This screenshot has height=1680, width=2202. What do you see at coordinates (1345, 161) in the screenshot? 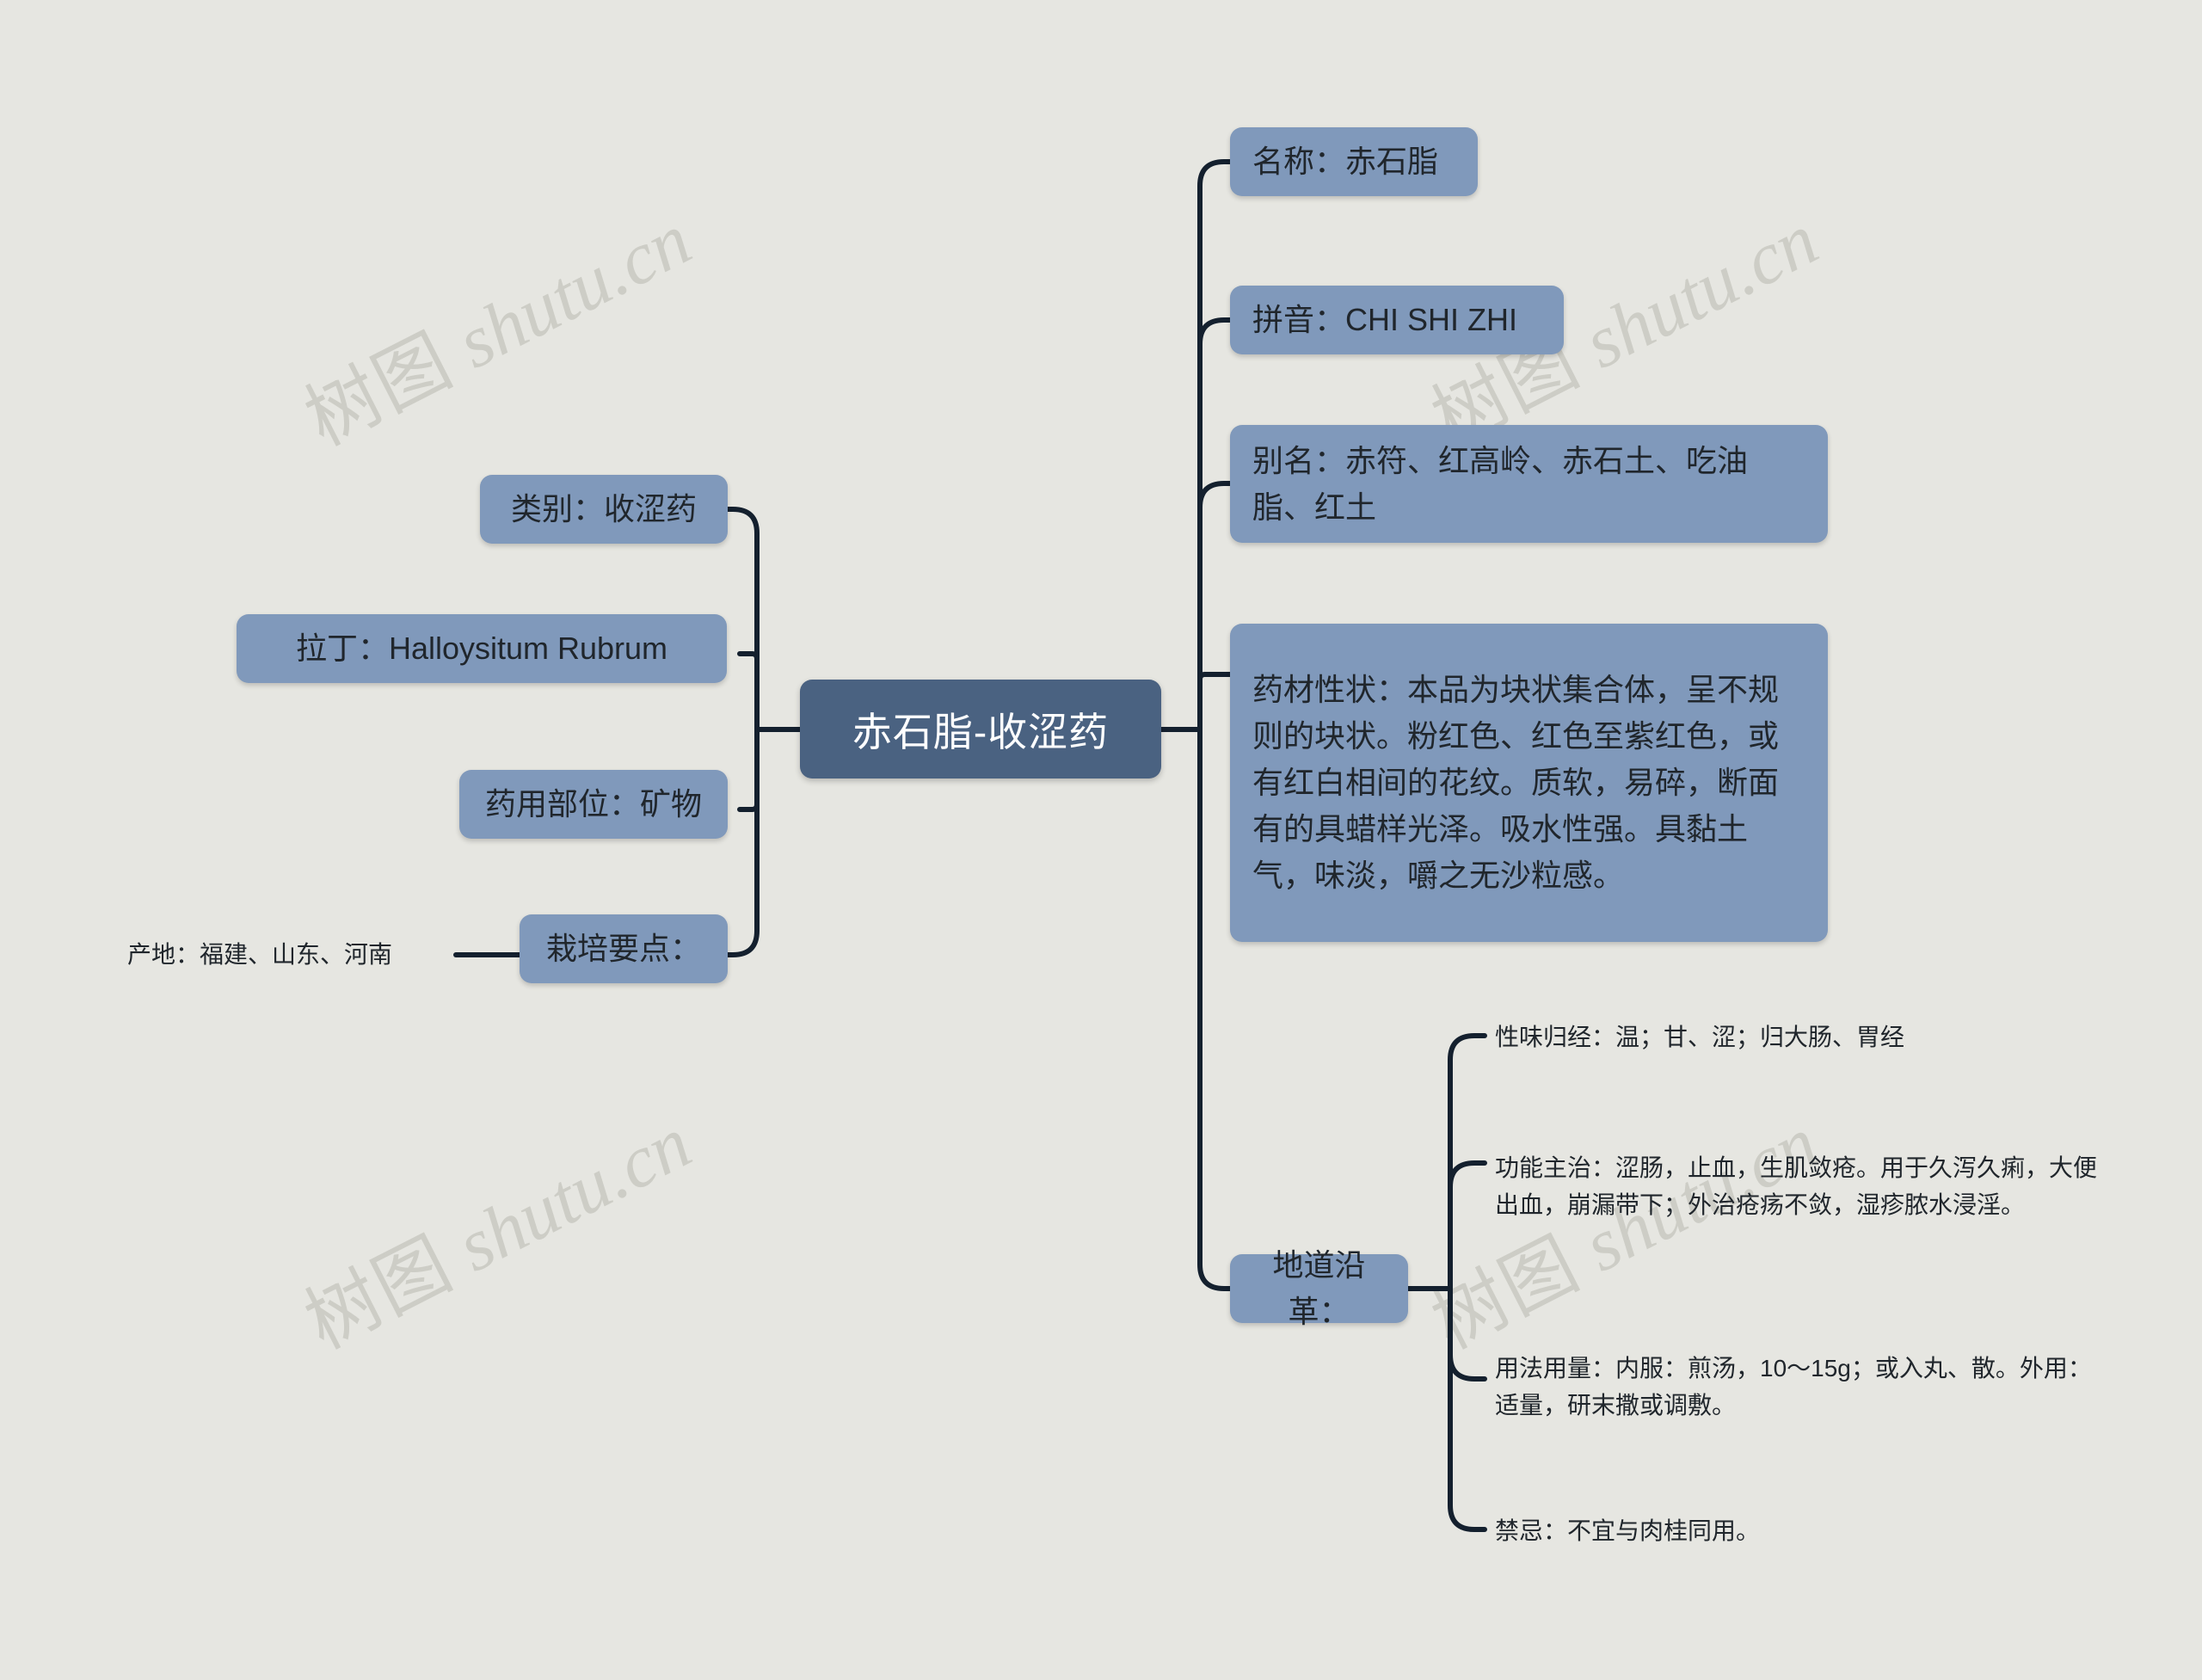
I see `branch-name-label: 名称：赤石脂` at bounding box center [1345, 161].